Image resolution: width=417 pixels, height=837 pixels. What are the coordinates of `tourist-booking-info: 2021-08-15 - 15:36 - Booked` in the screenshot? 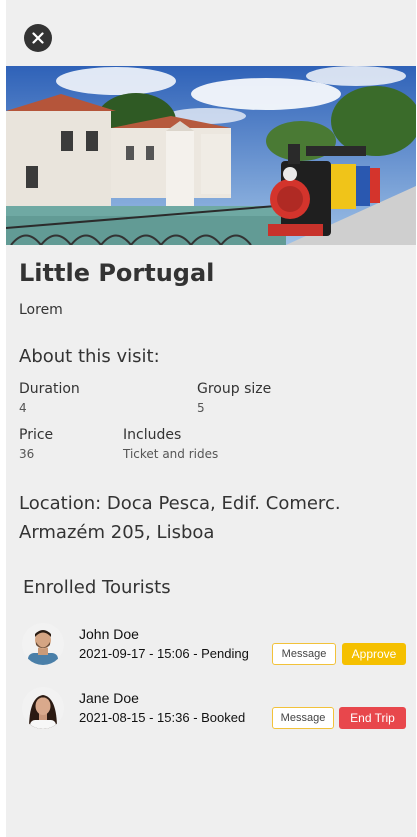 It's located at (162, 717).